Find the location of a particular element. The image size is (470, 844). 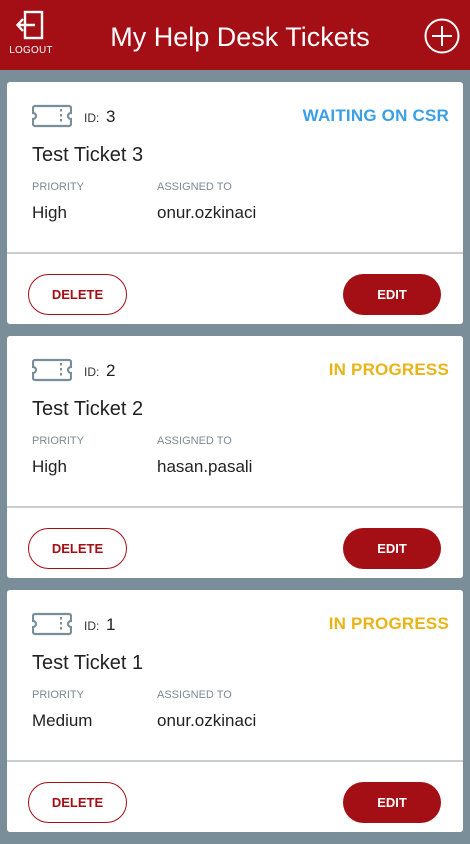

ticket-id: 1 is located at coordinates (111, 624).